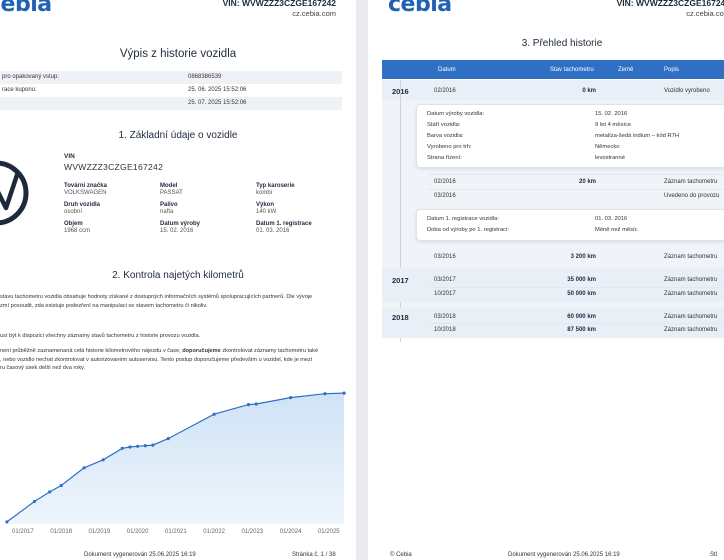 The height and width of the screenshot is (560, 724). I want to click on history-row-km: 60 000 km, so click(581, 317).